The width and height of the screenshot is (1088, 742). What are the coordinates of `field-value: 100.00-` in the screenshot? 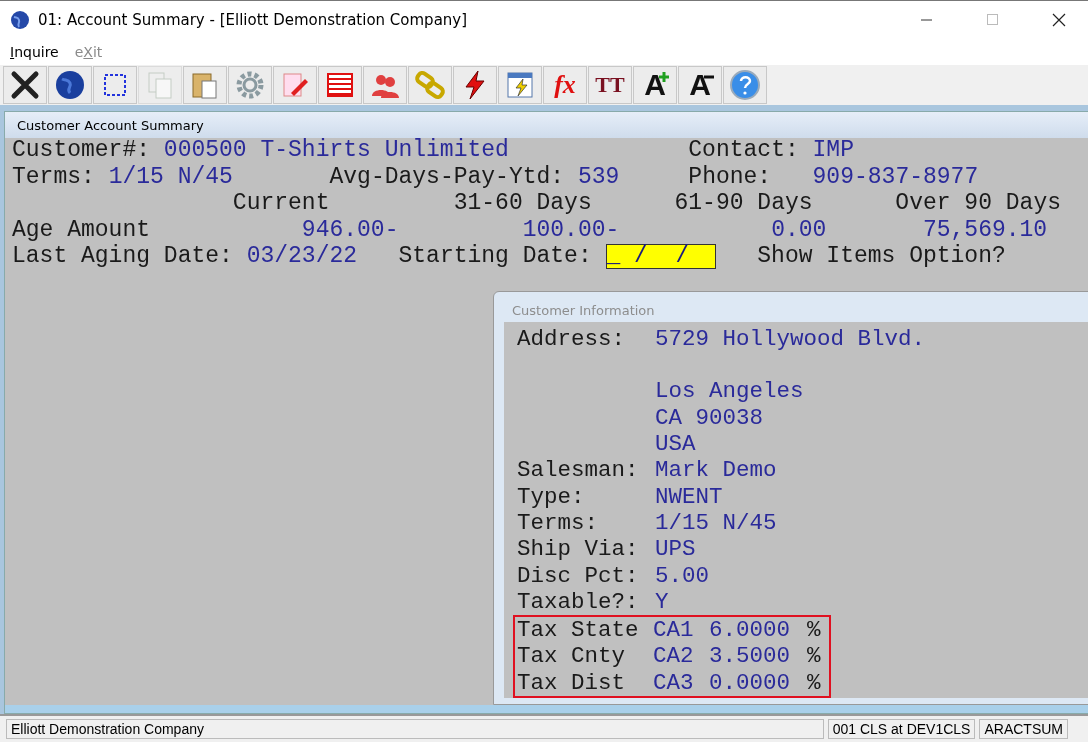 It's located at (571, 230).